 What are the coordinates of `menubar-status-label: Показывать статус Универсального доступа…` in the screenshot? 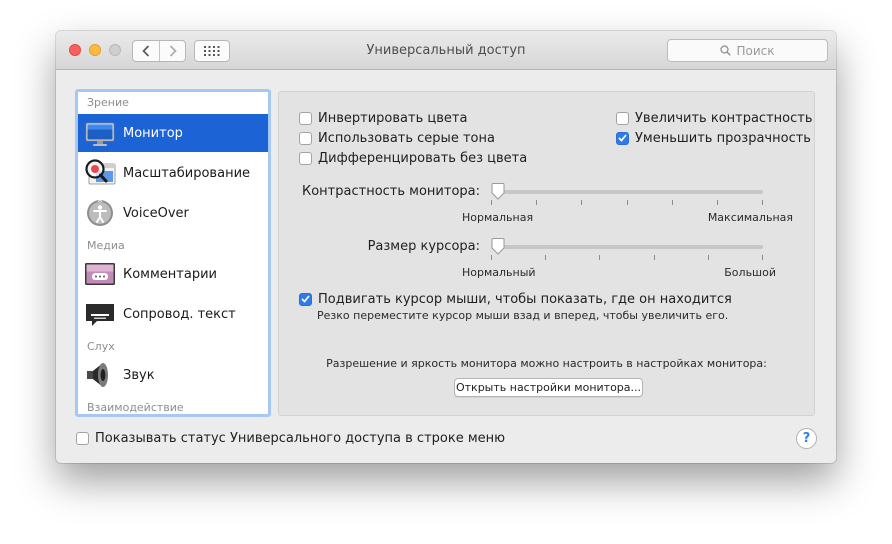 It's located at (300, 438).